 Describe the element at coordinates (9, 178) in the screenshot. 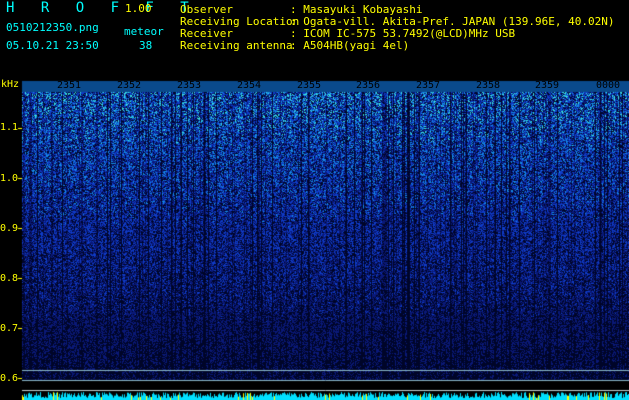

I see `tick-label-1.0: 1.0` at that location.